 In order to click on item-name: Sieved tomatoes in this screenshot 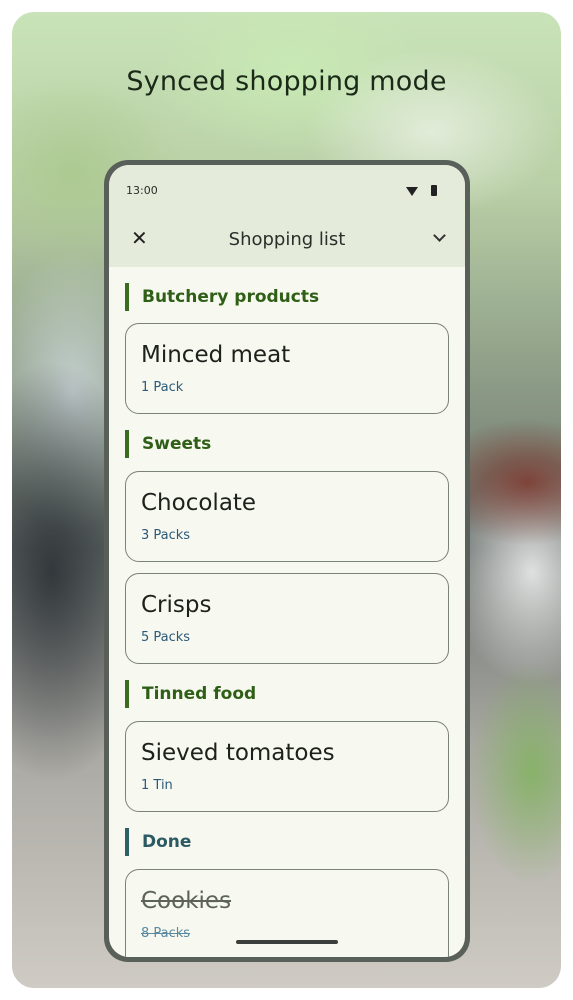, I will do `click(238, 753)`.